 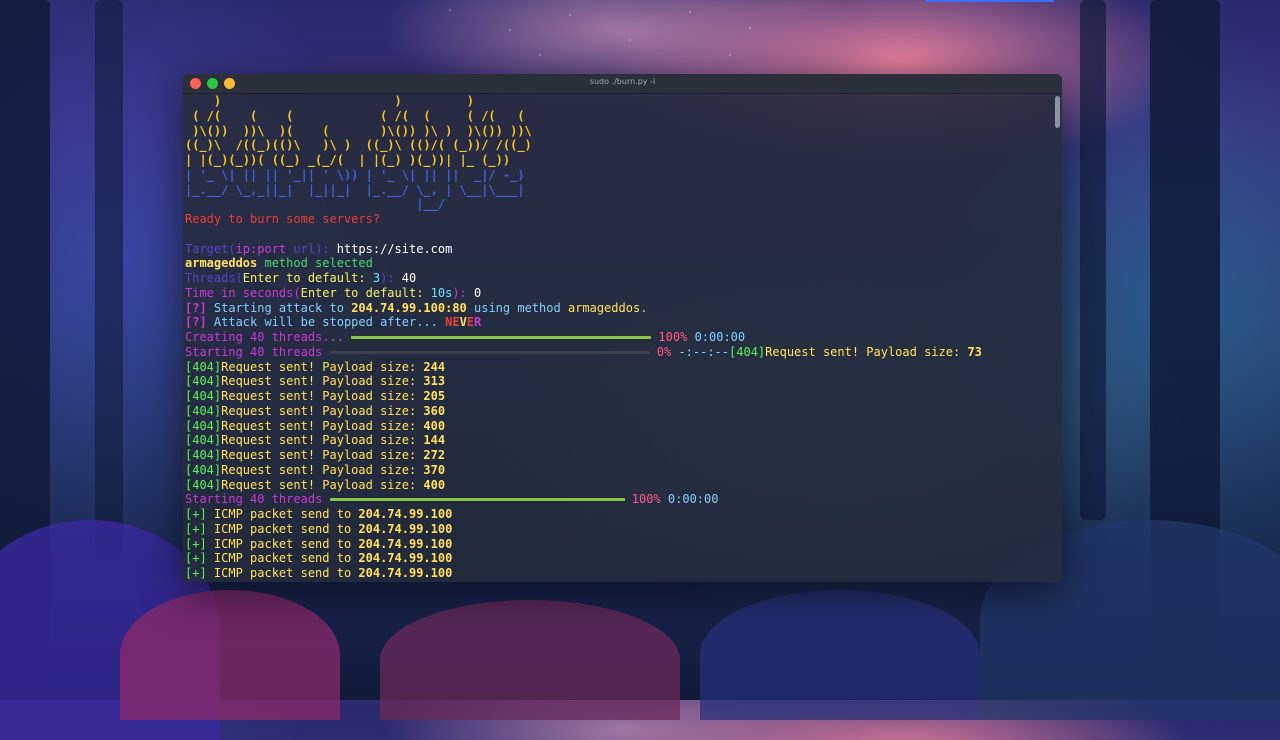 What do you see at coordinates (358, 130) in the screenshot?
I see `ascii-art-line: )\()) ))\ )( ( )\()) )\ ) )\()) ))\` at bounding box center [358, 130].